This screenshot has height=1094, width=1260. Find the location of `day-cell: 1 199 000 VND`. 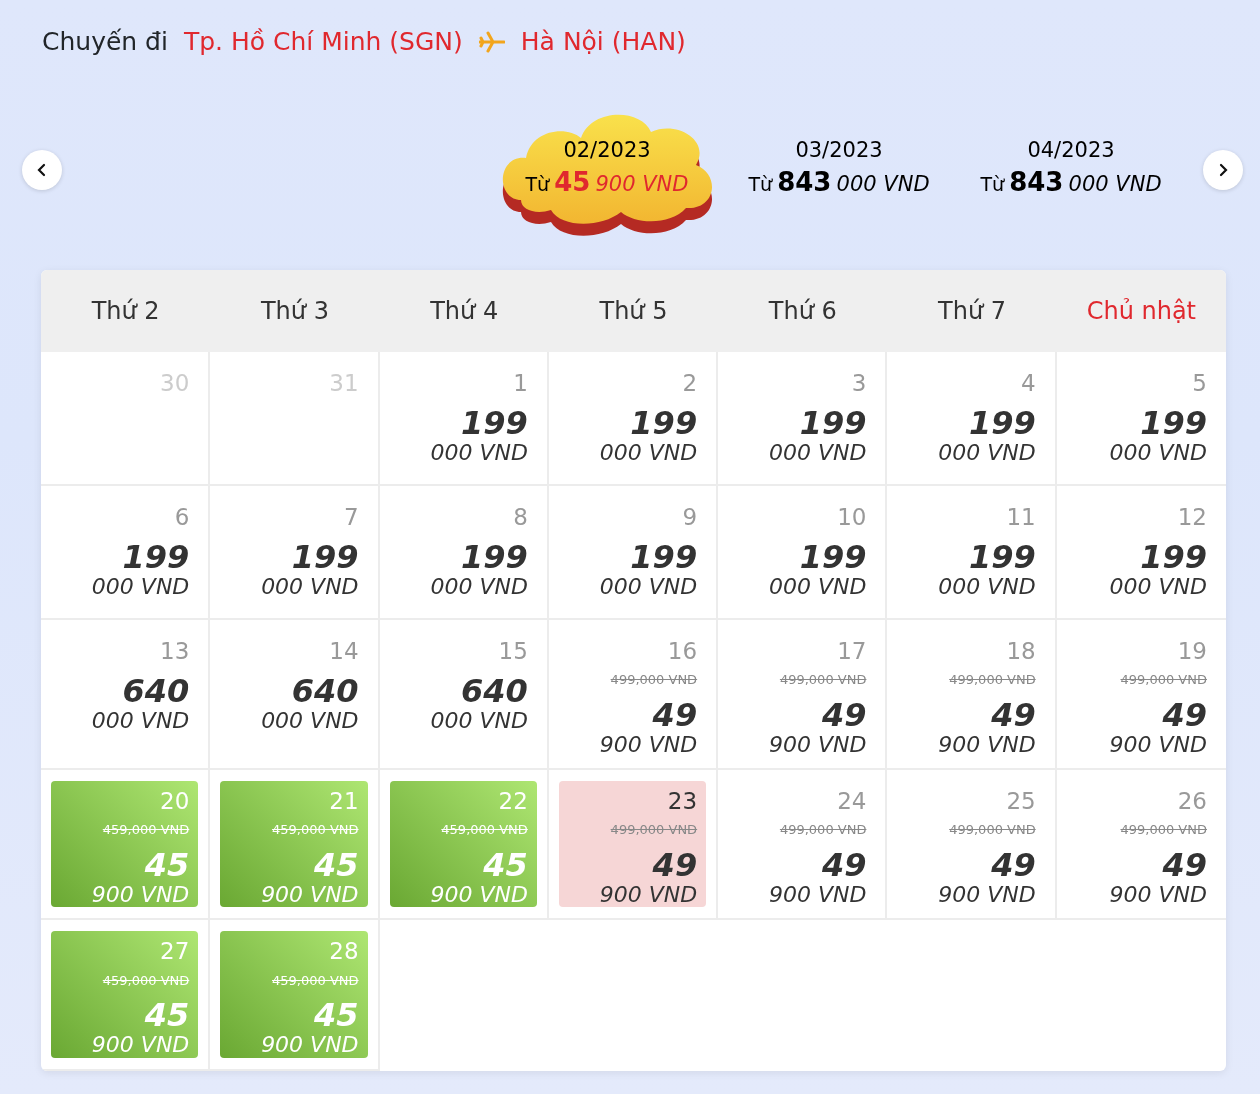

day-cell: 1 199 000 VND is located at coordinates (464, 419).